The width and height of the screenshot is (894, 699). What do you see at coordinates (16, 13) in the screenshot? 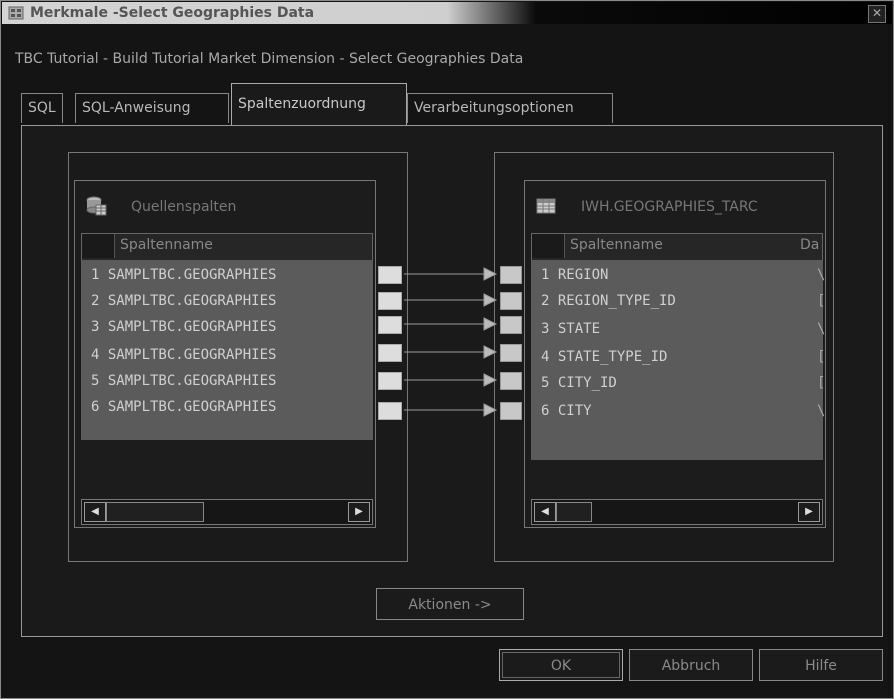
I see `app-icon` at bounding box center [16, 13].